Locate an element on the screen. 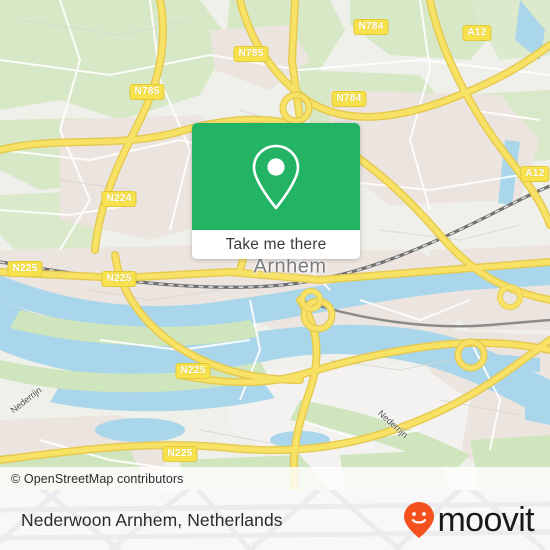 The height and width of the screenshot is (550, 550). take-me-there-card: Take me there is located at coordinates (276, 191).